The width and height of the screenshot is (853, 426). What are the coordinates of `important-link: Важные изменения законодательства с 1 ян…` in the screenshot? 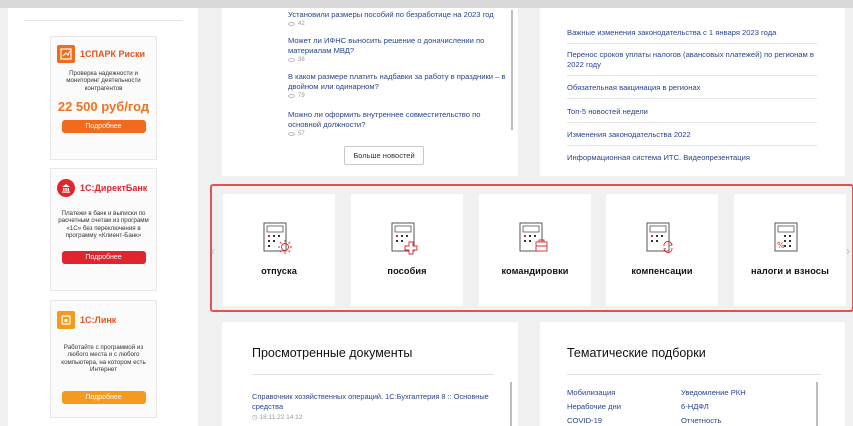 It's located at (692, 33).